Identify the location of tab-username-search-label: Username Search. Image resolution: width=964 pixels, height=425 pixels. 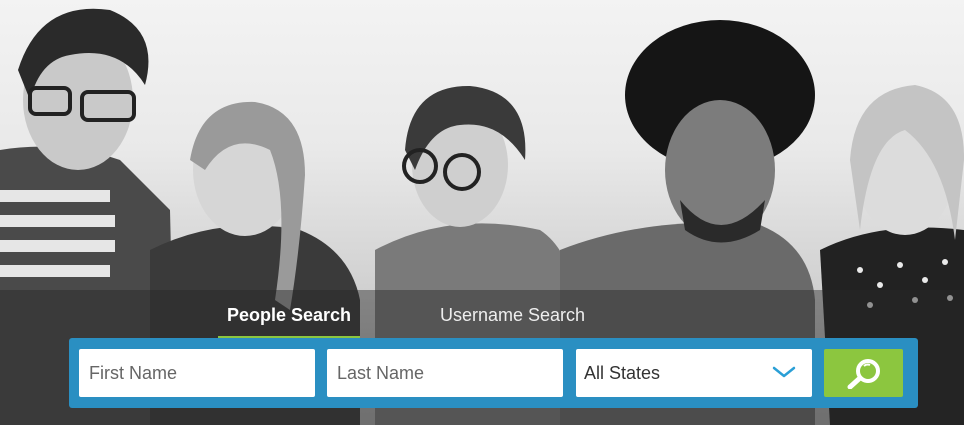
(513, 315).